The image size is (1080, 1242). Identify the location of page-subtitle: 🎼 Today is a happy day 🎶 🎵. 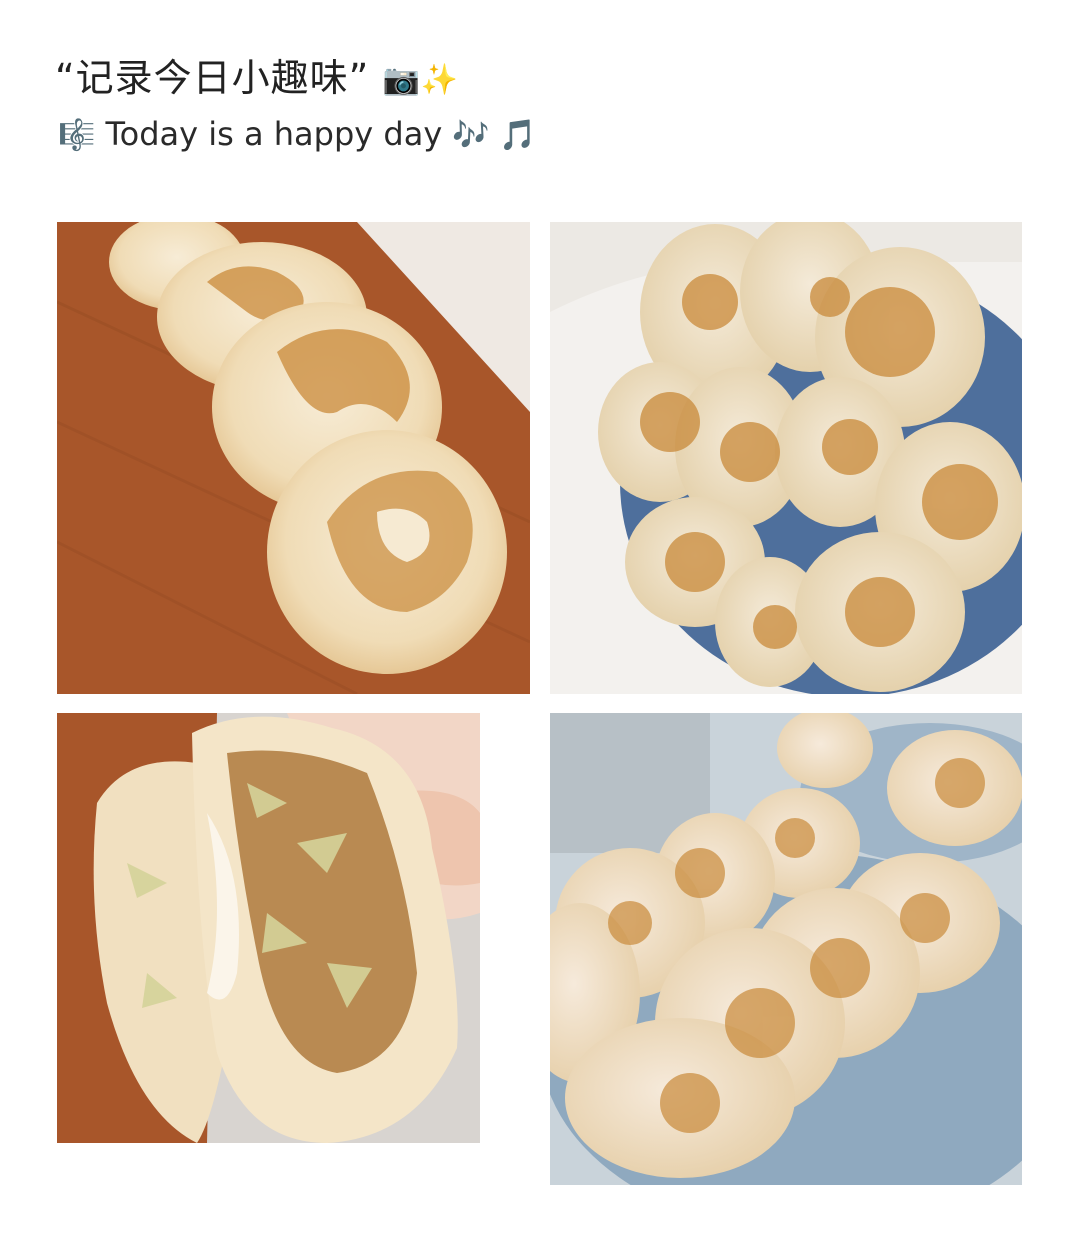
(297, 135).